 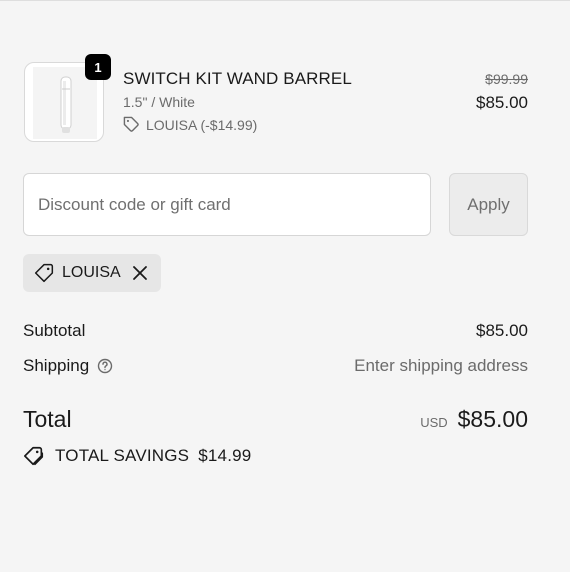 What do you see at coordinates (159, 102) in the screenshot?
I see `product-variant: 1.5" / White` at bounding box center [159, 102].